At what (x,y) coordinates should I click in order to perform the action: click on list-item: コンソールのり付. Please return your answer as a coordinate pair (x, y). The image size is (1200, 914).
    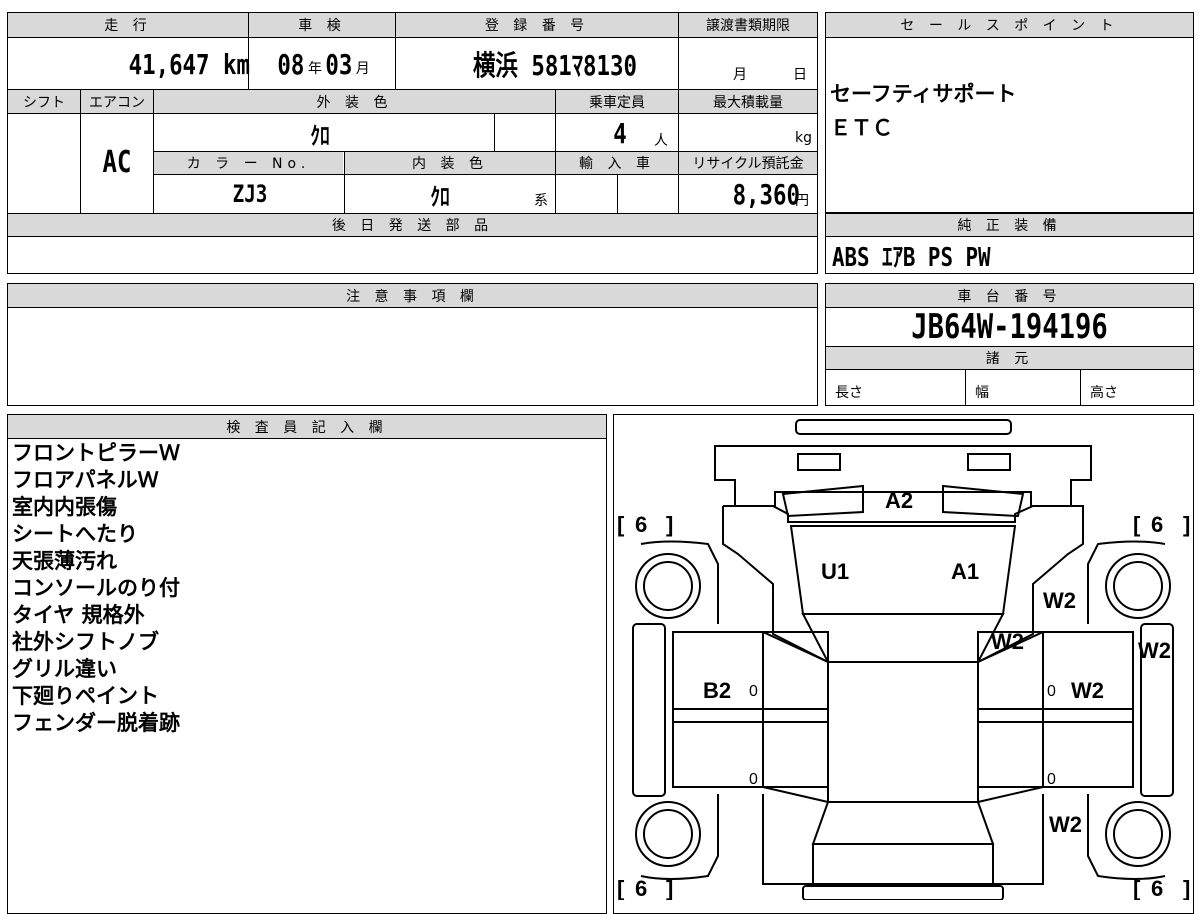
    Looking at the image, I should click on (96, 588).